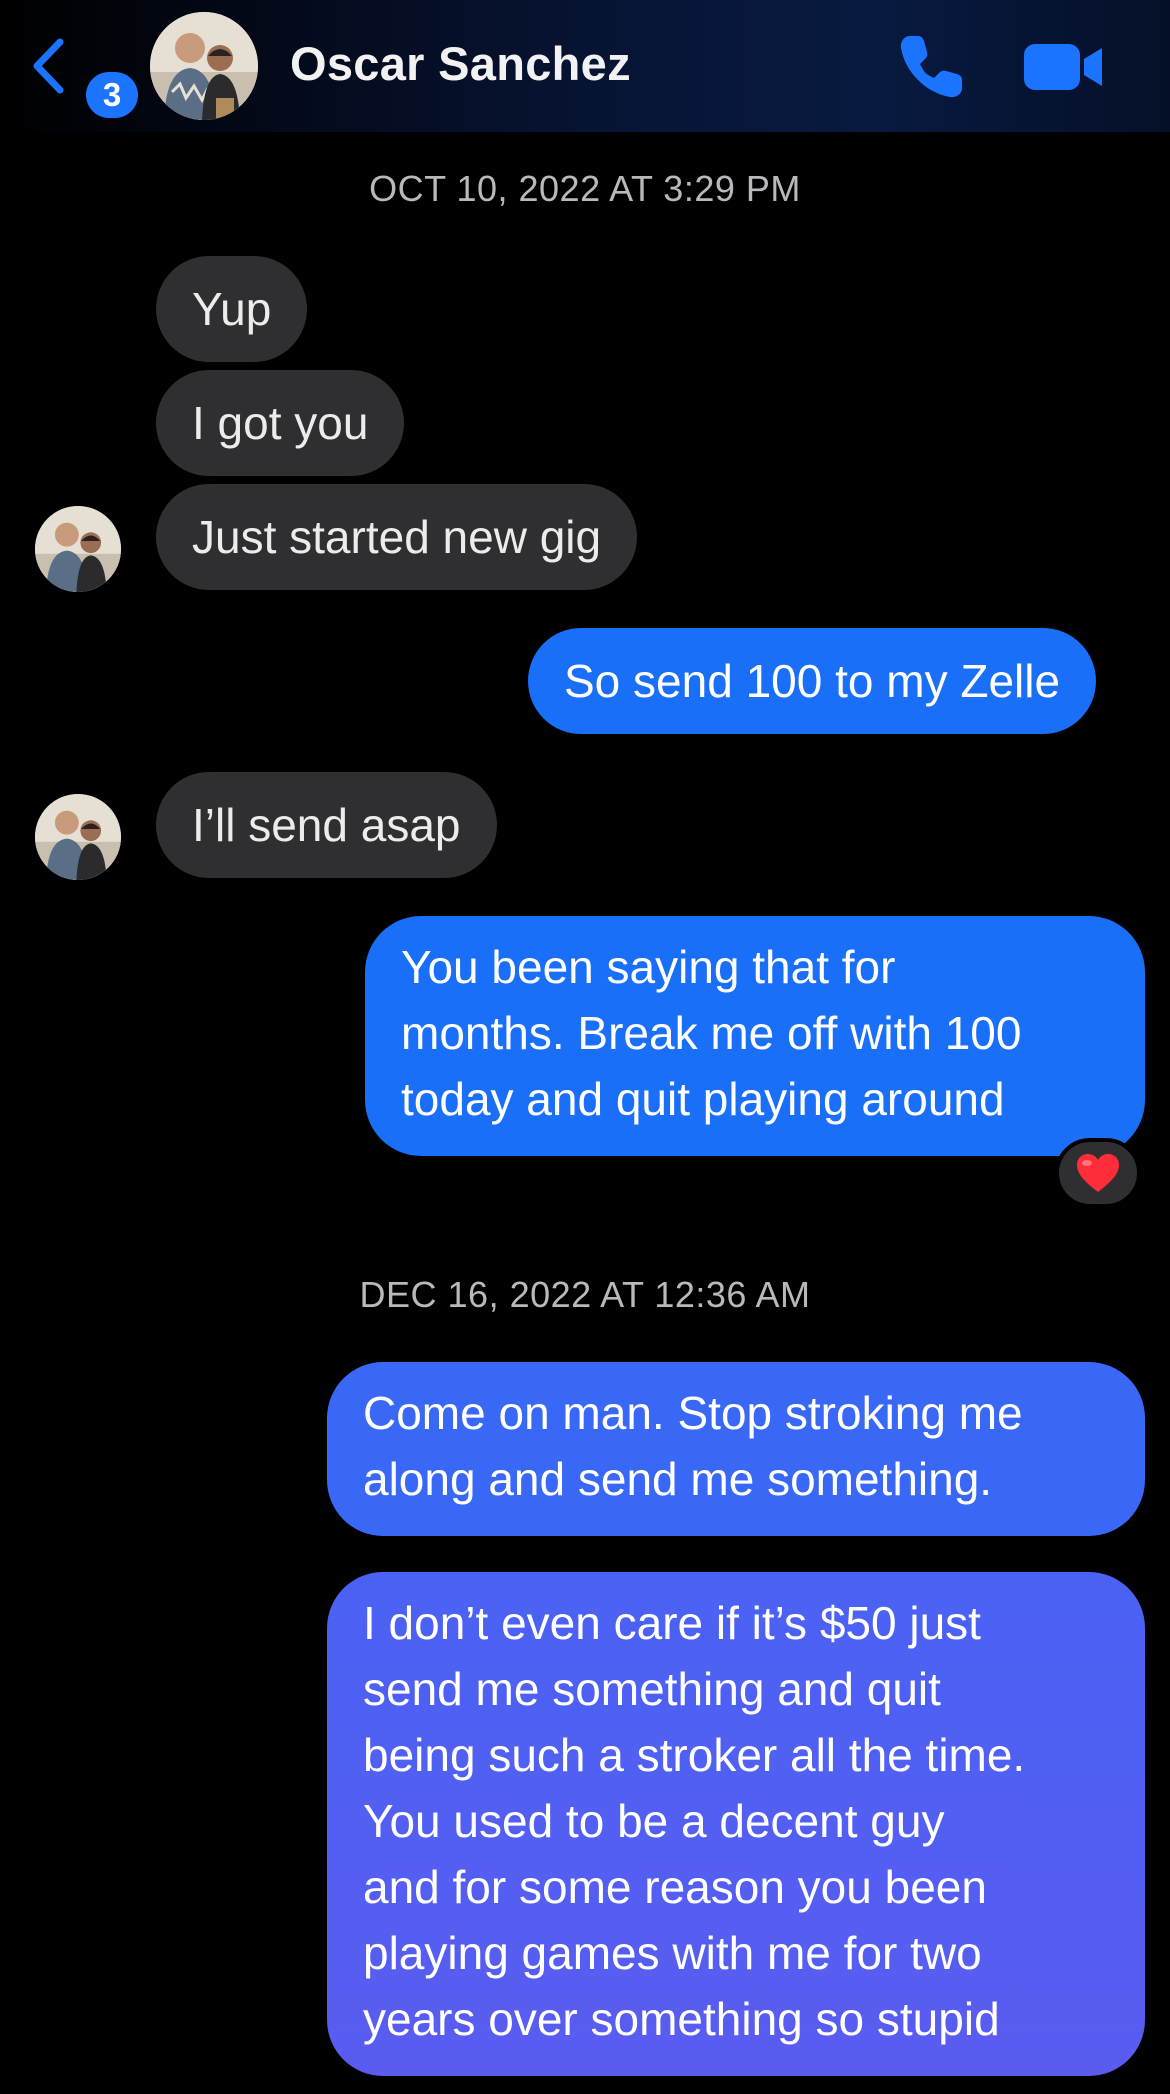 This screenshot has width=1170, height=2094. What do you see at coordinates (652, 1689) in the screenshot?
I see `message-line: send me something and quit` at bounding box center [652, 1689].